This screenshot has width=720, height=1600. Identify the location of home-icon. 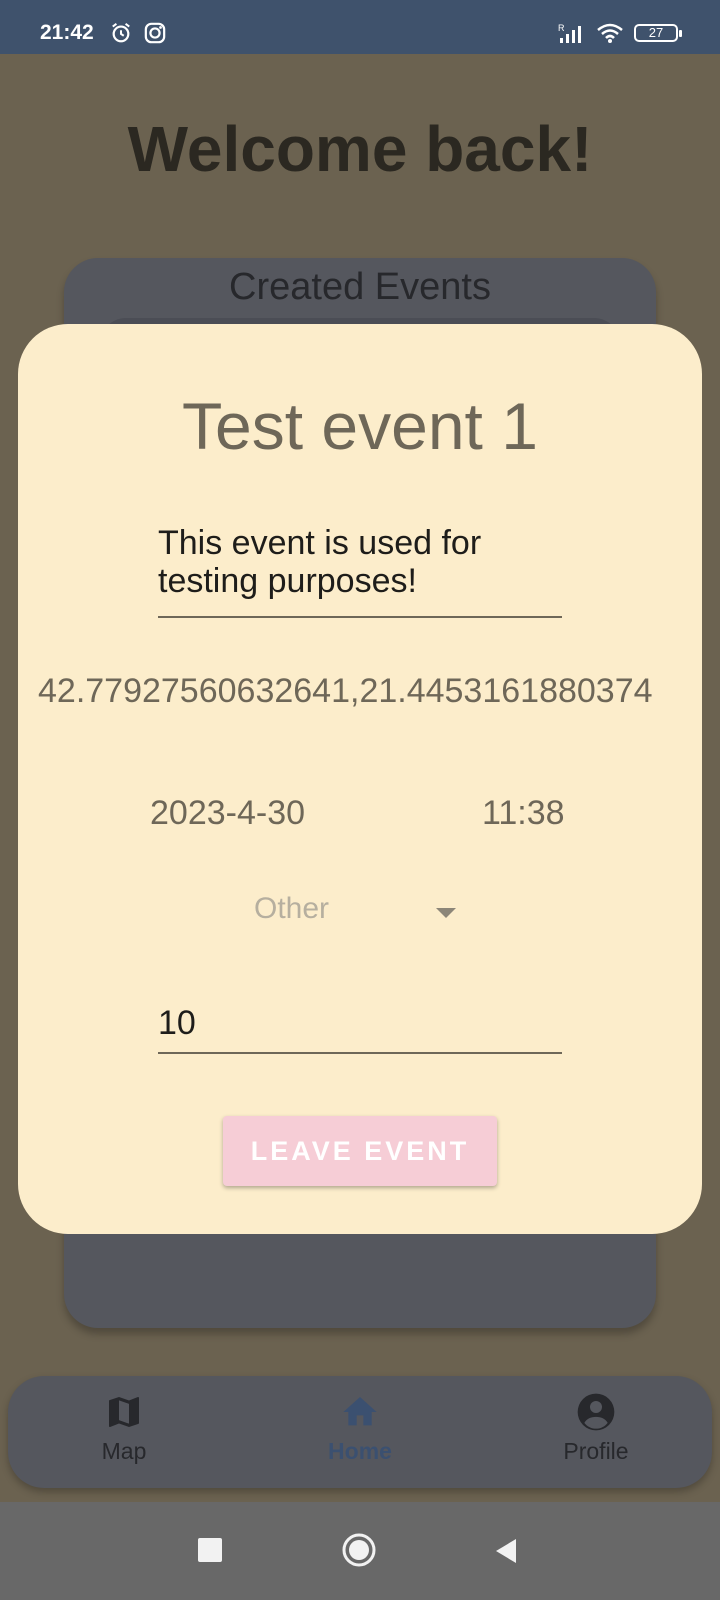
(360, 1411).